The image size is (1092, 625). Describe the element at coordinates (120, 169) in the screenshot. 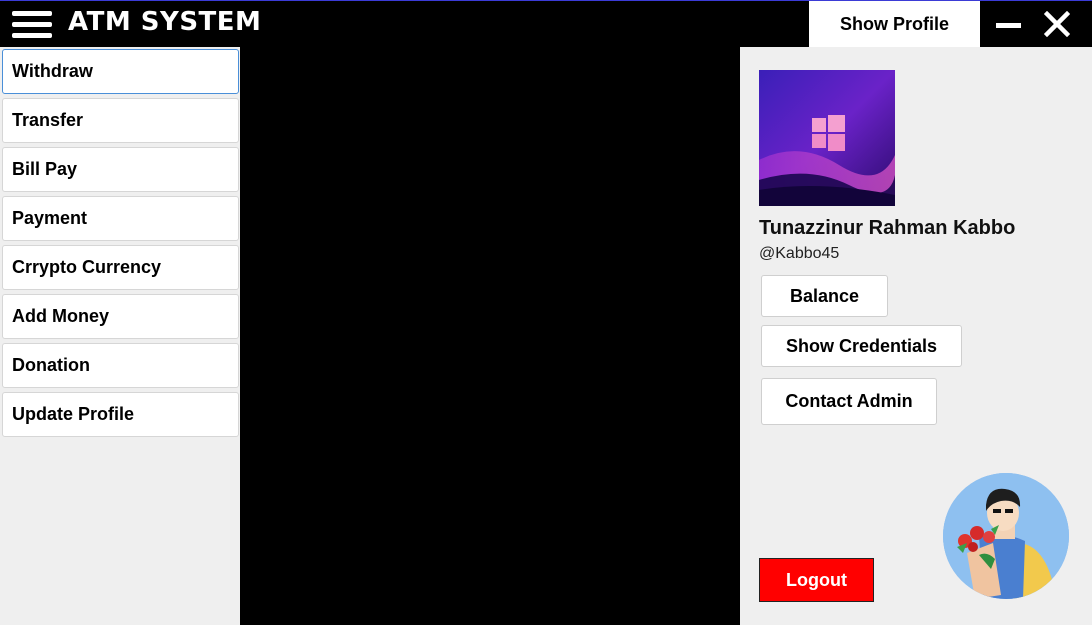

I see `sidebar-item-bill-pay: Bill Pay` at that location.